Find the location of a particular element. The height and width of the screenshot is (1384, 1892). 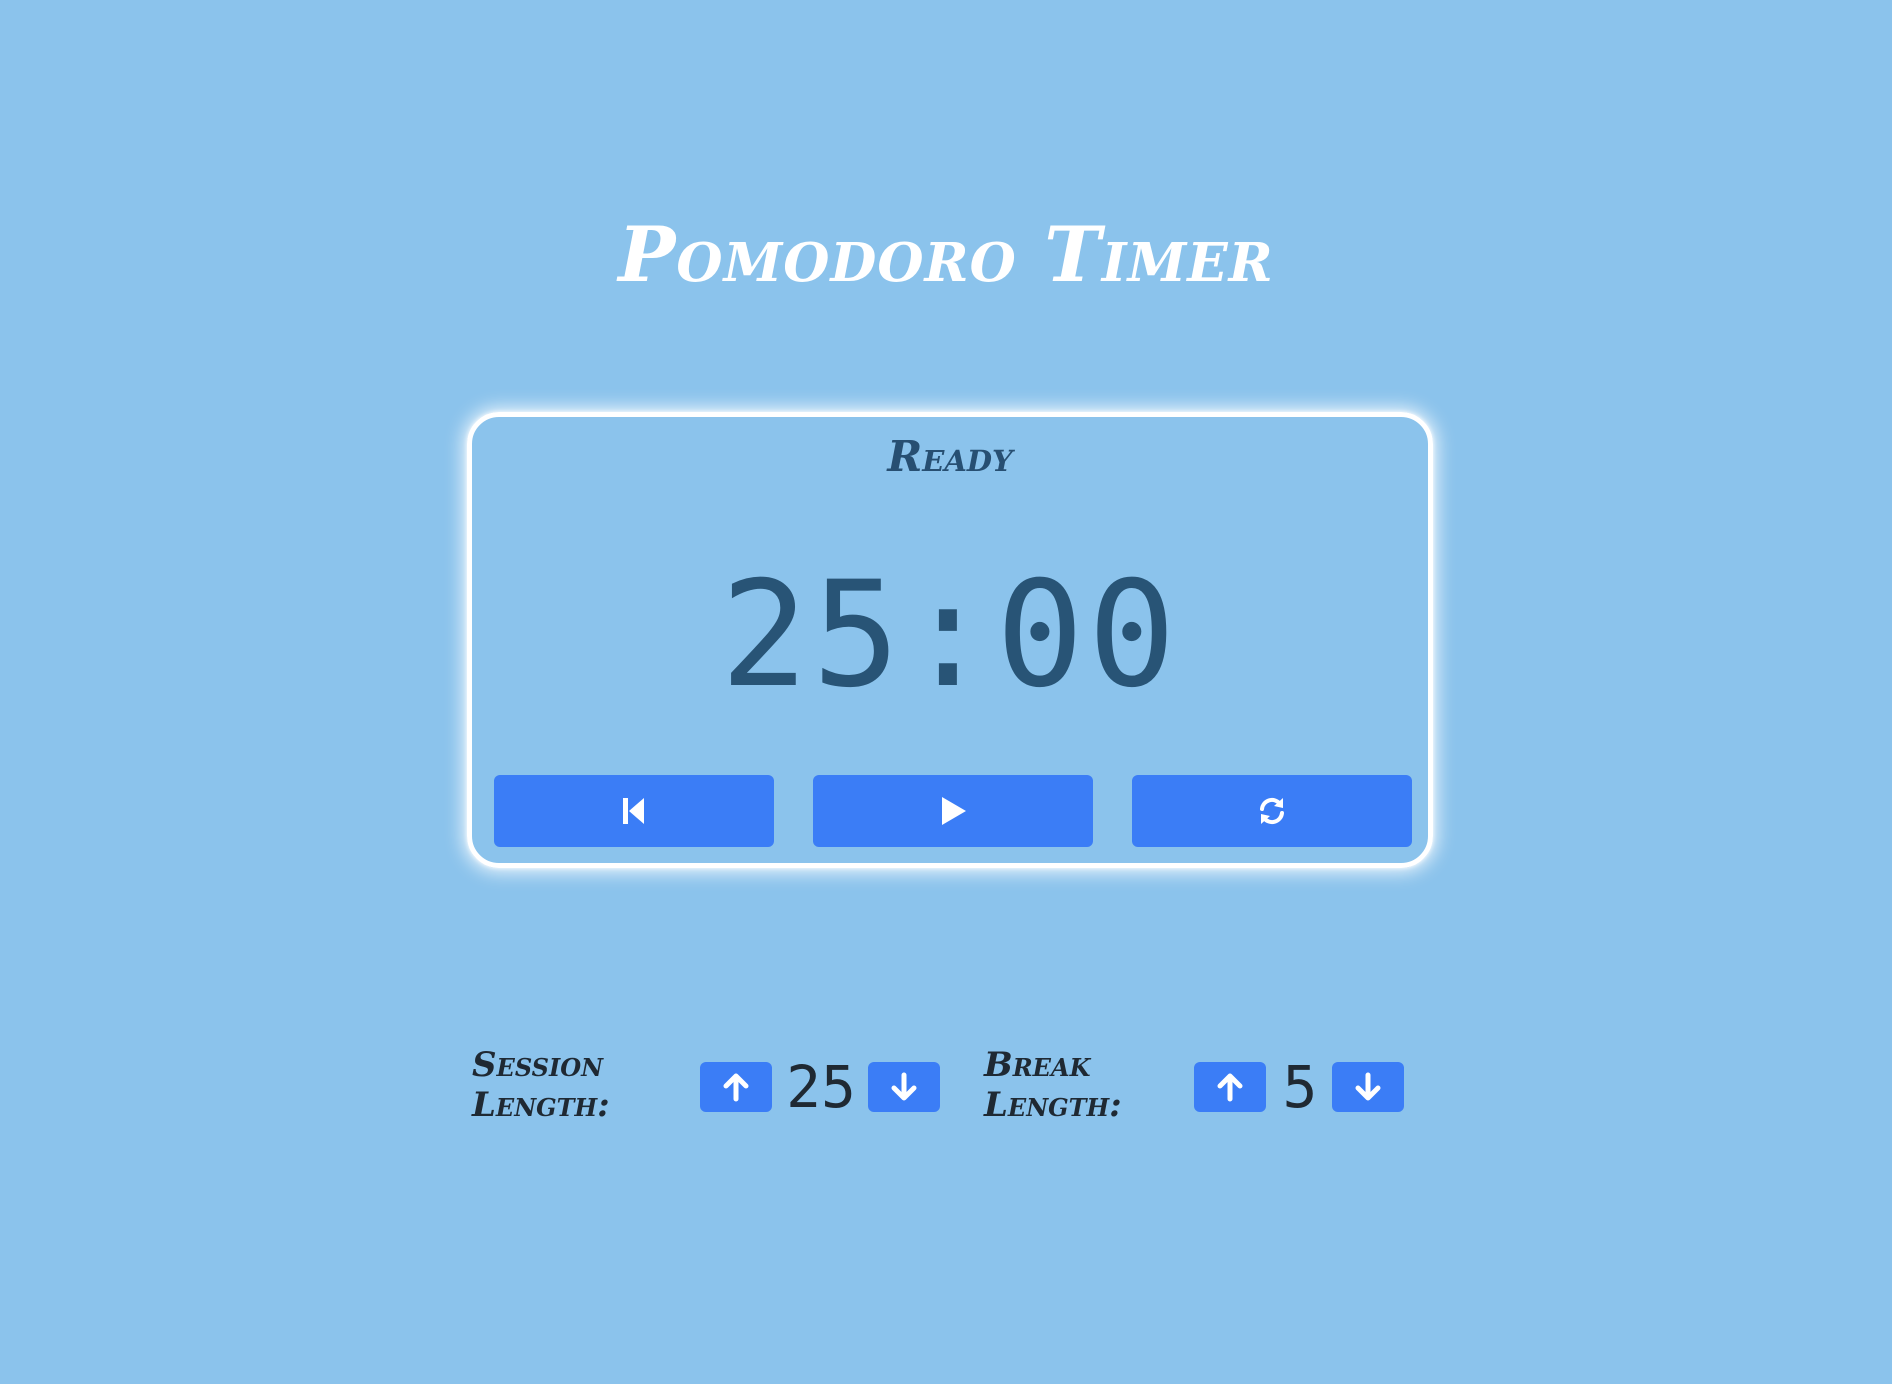

session-length-label: Session Length: is located at coordinates (541, 1085).